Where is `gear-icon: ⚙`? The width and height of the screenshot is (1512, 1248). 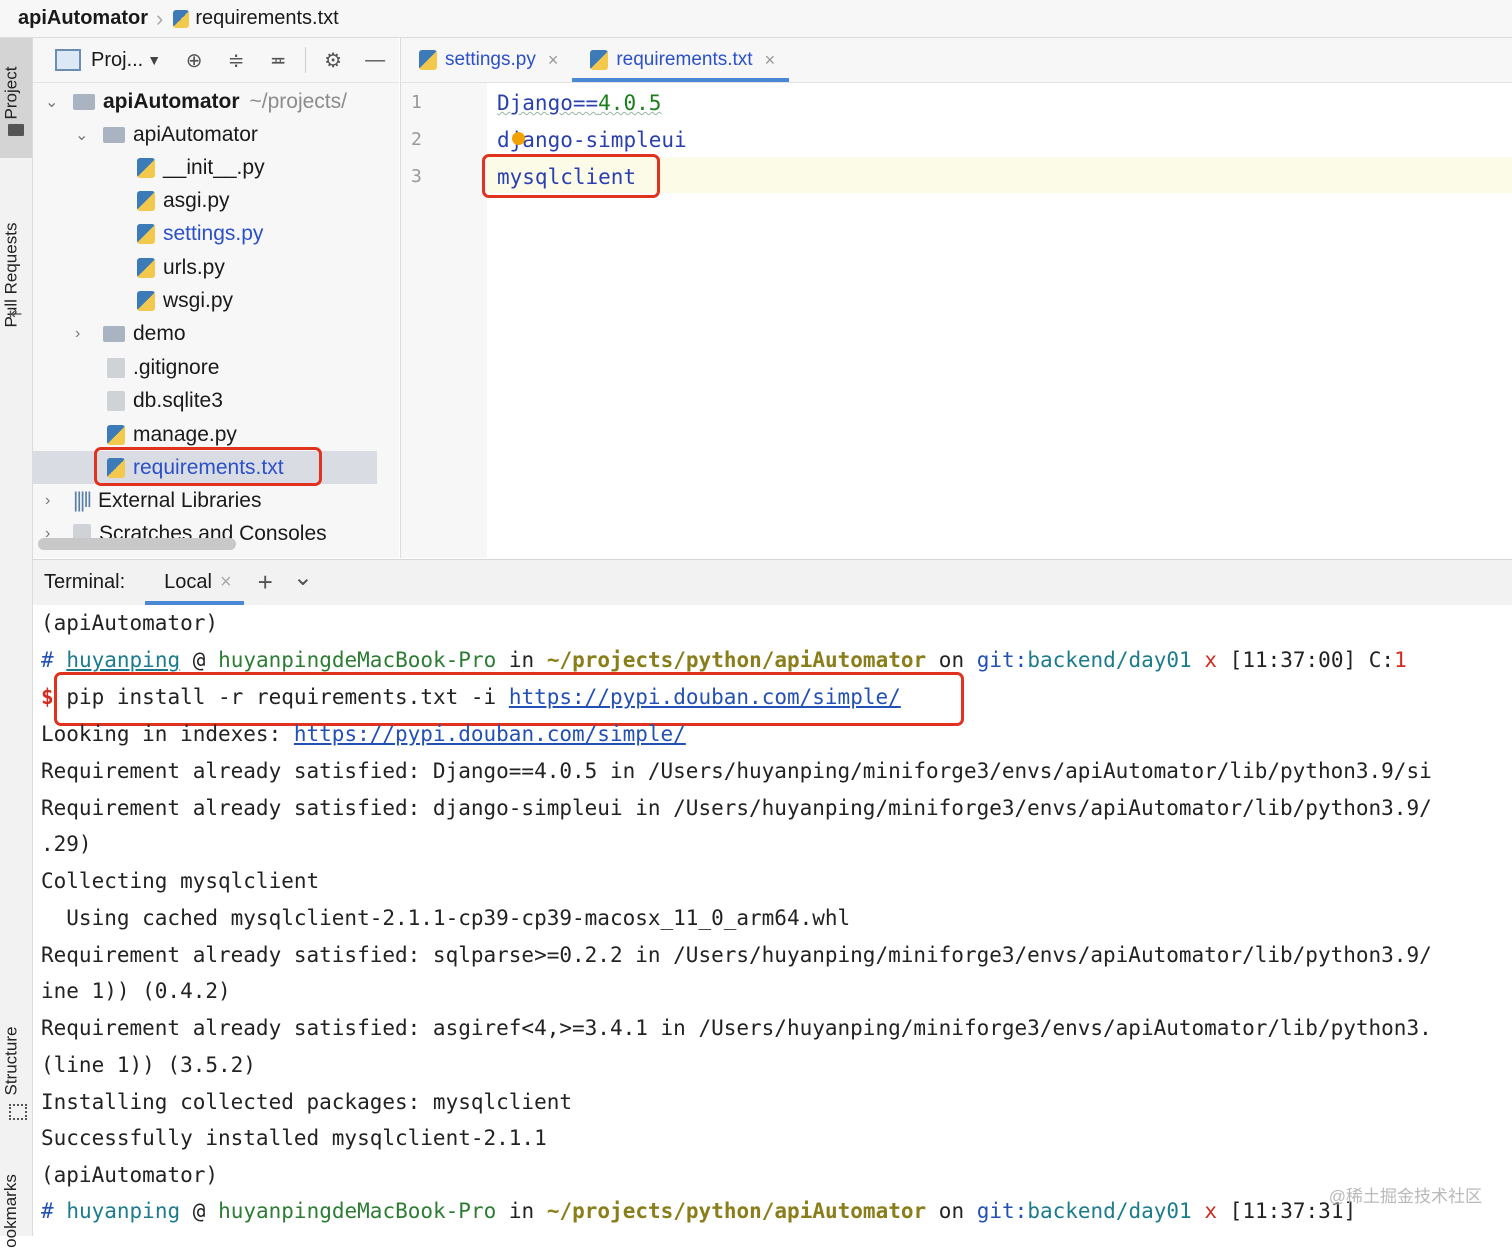
gear-icon: ⚙ is located at coordinates (333, 60).